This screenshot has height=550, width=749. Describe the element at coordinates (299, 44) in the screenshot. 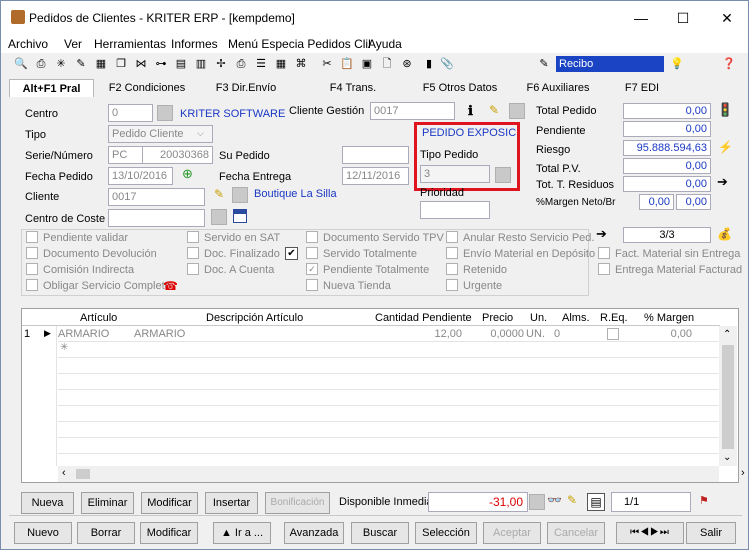

I see `menu-especial: Menú Especia Pedidos Clil` at that location.